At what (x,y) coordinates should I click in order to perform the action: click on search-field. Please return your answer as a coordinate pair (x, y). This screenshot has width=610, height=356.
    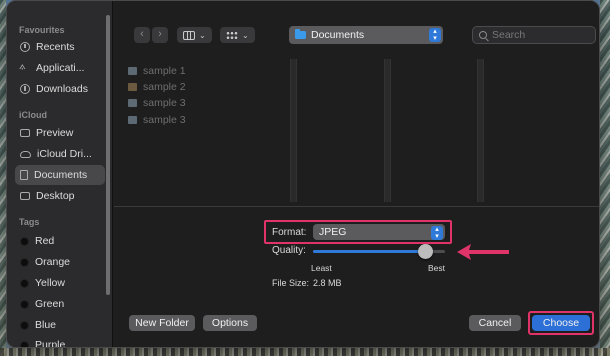
    Looking at the image, I should click on (534, 35).